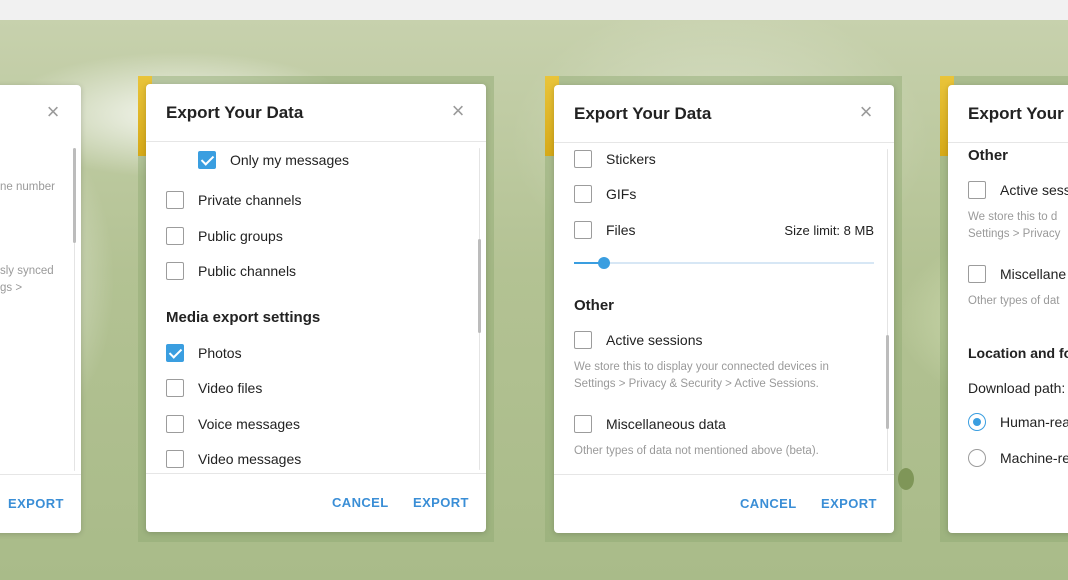 The image size is (1068, 580). Describe the element at coordinates (1034, 422) in the screenshot. I see `option-label: Human-rea` at that location.